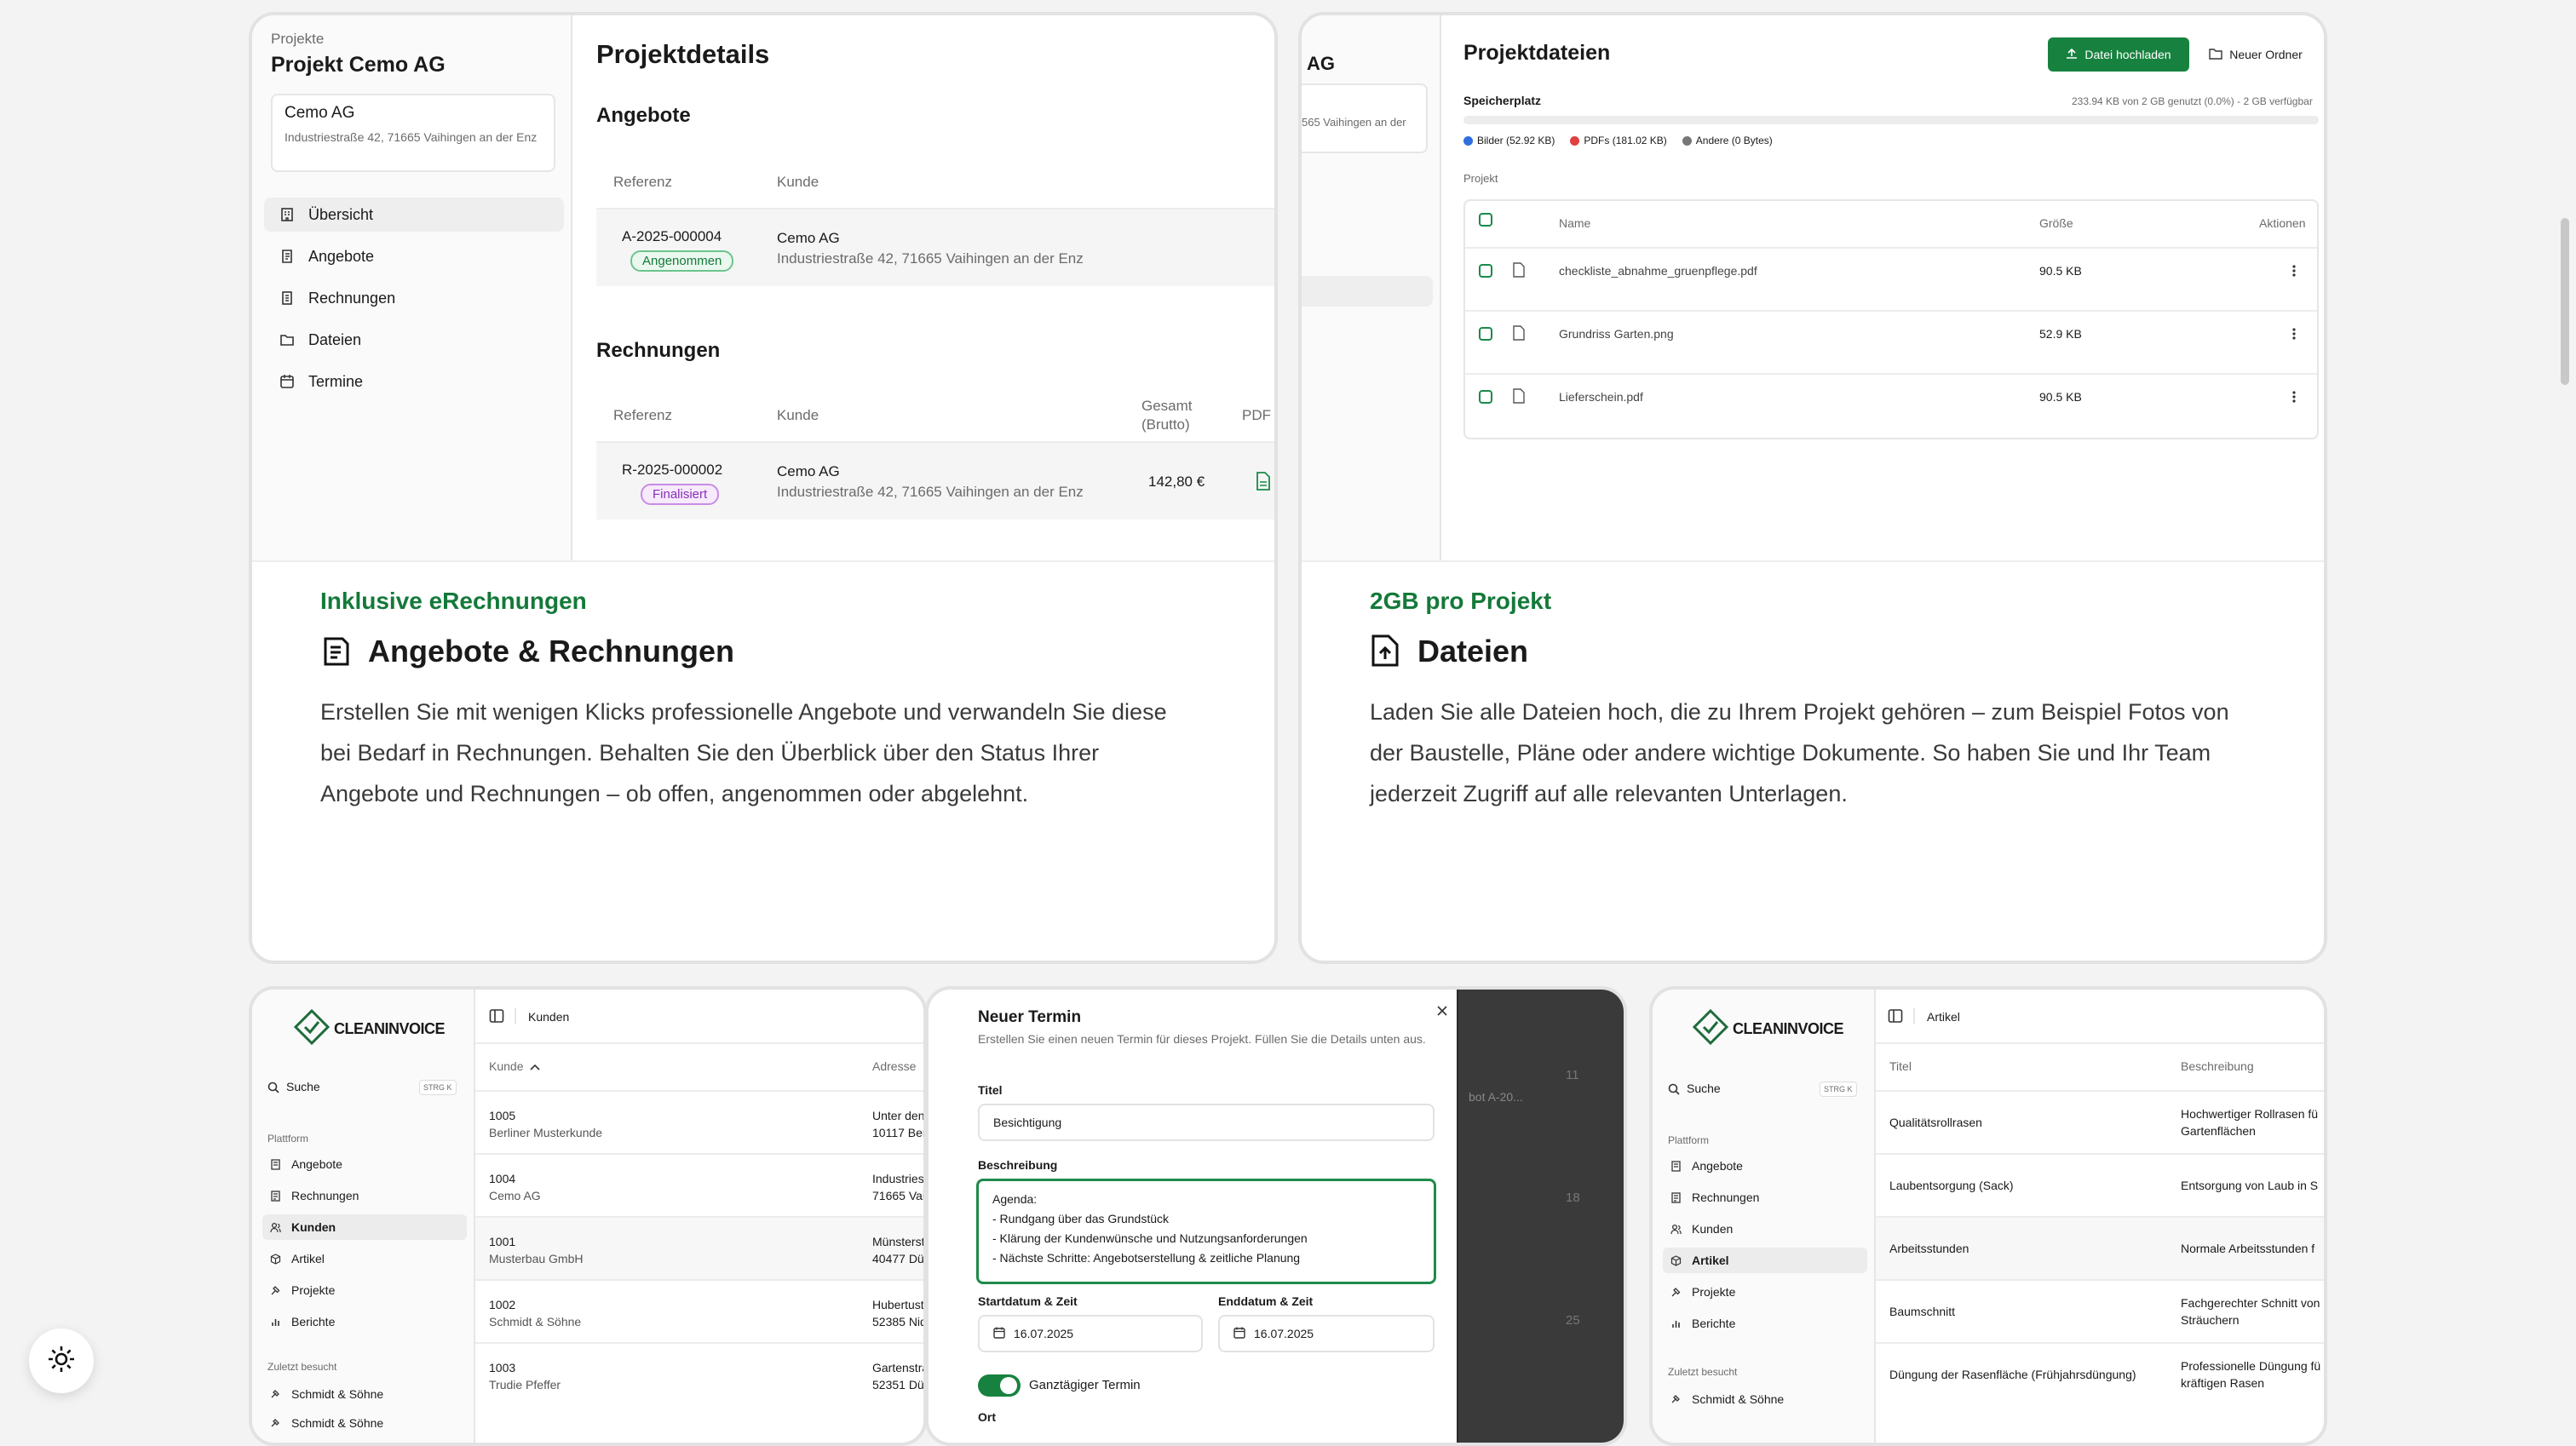 Image resolution: width=2576 pixels, height=1446 pixels. What do you see at coordinates (699, 1184) in the screenshot?
I see `table-row: 1004 Cemo AG Industries 71665 Vai` at bounding box center [699, 1184].